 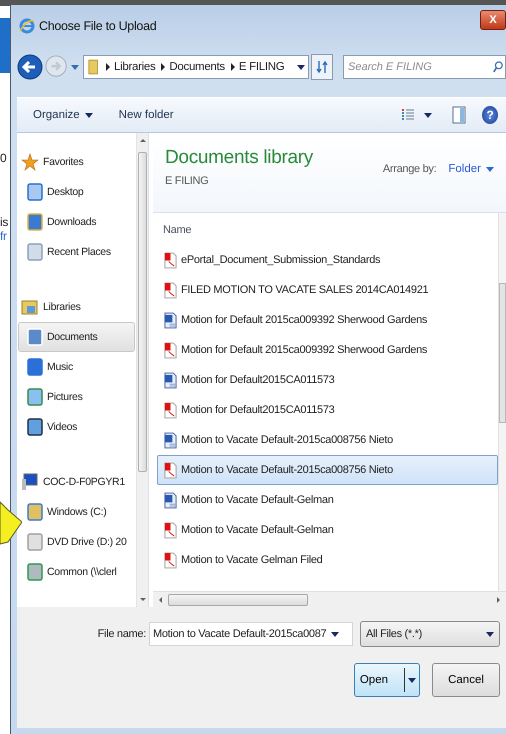 I want to click on preview-pane-icon, so click(x=459, y=115).